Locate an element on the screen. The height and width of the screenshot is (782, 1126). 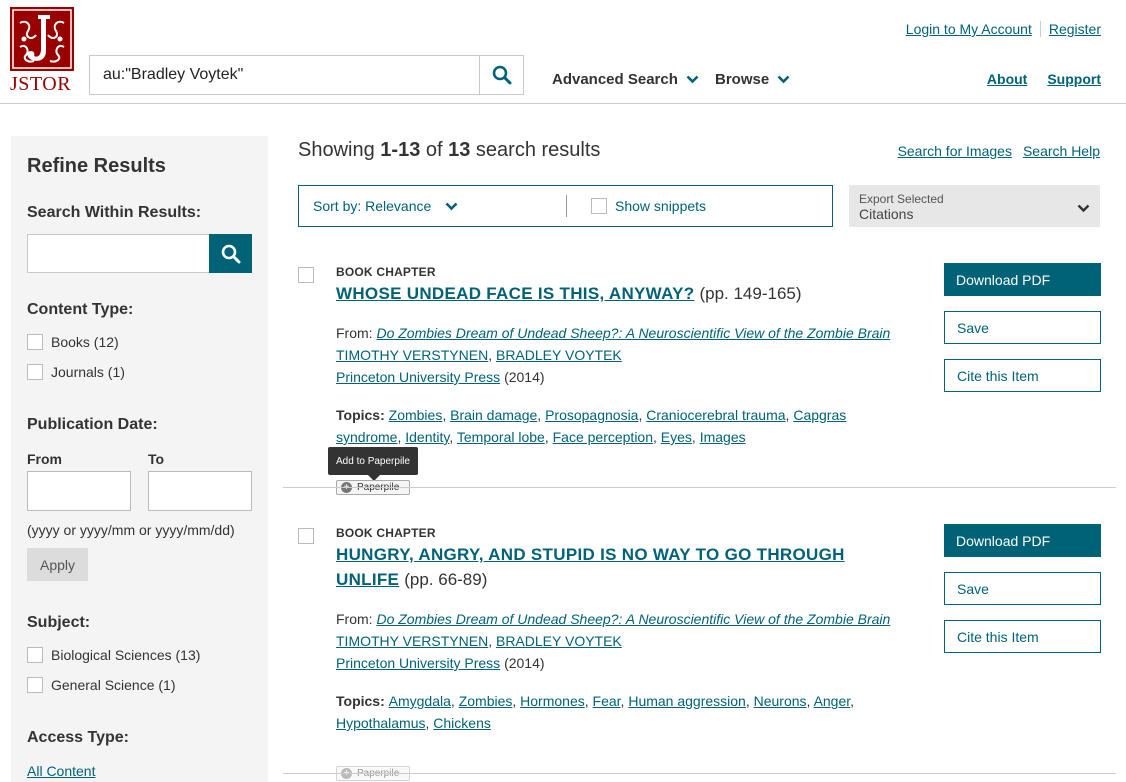
result-title-link: WHOSE UNDEAD FACE IS THIS, ANYWAY? is located at coordinates (515, 293).